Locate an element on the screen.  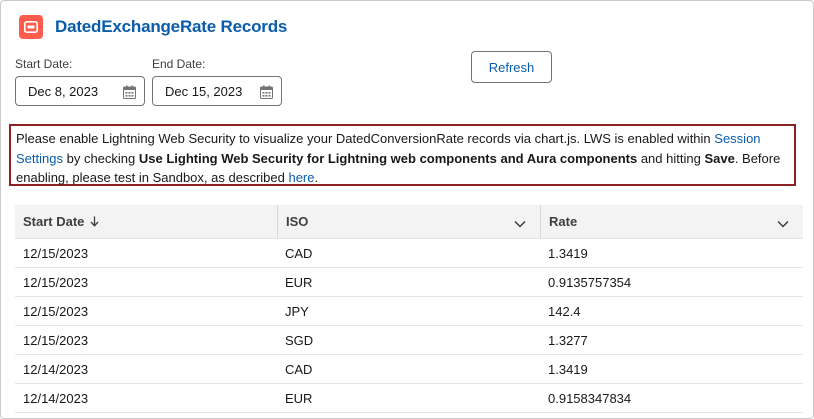
end-date-label: End Date: is located at coordinates (179, 64).